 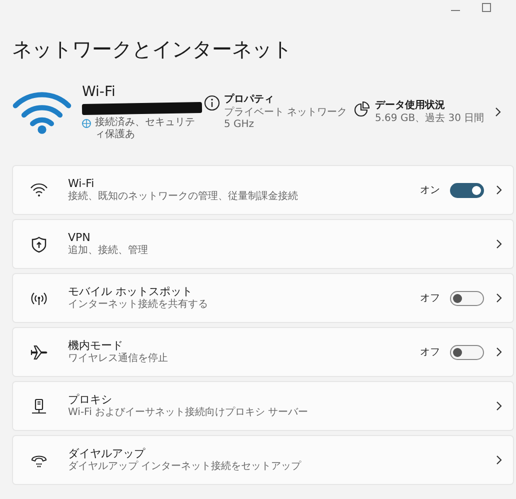 I want to click on row-subtitle: ワイヤレス通信を停止, so click(x=118, y=359).